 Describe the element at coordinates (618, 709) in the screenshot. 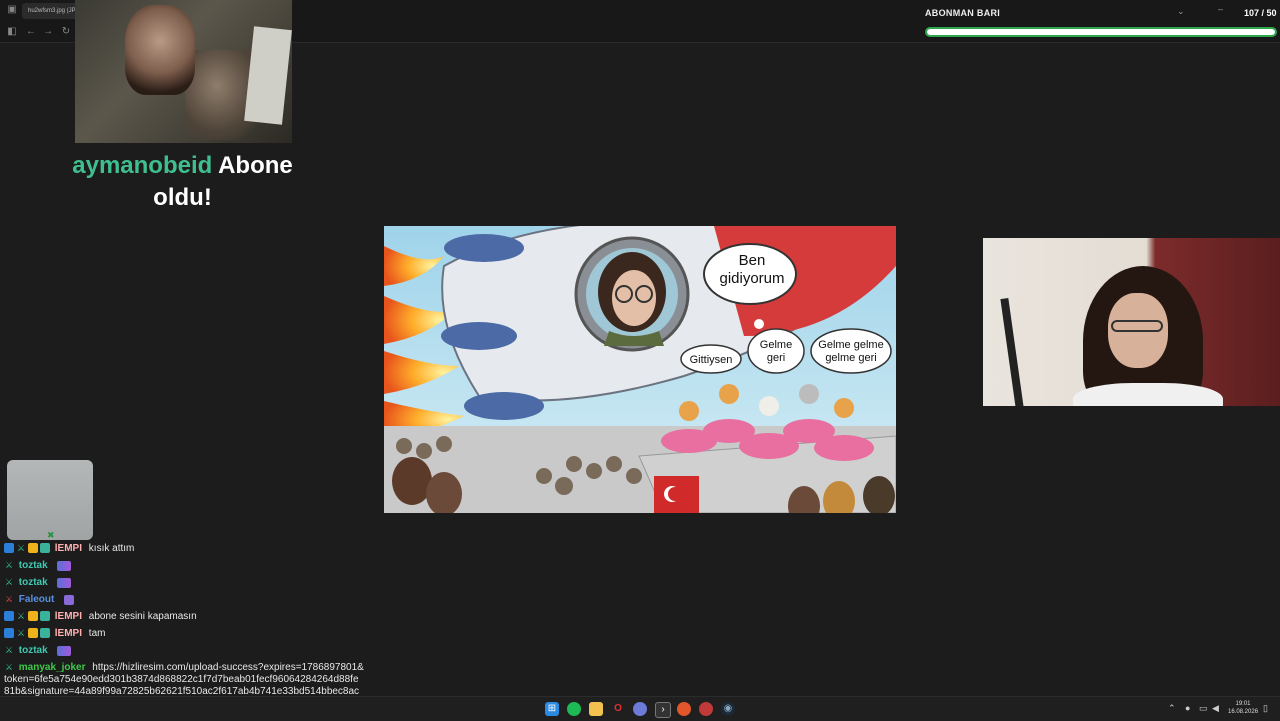

I see `opera-icon: O` at that location.